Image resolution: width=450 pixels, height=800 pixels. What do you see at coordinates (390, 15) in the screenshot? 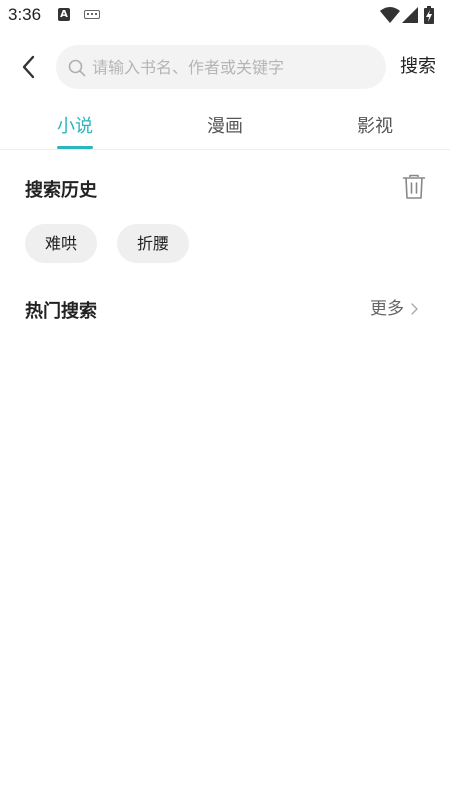
I see `wifi-icon` at bounding box center [390, 15].